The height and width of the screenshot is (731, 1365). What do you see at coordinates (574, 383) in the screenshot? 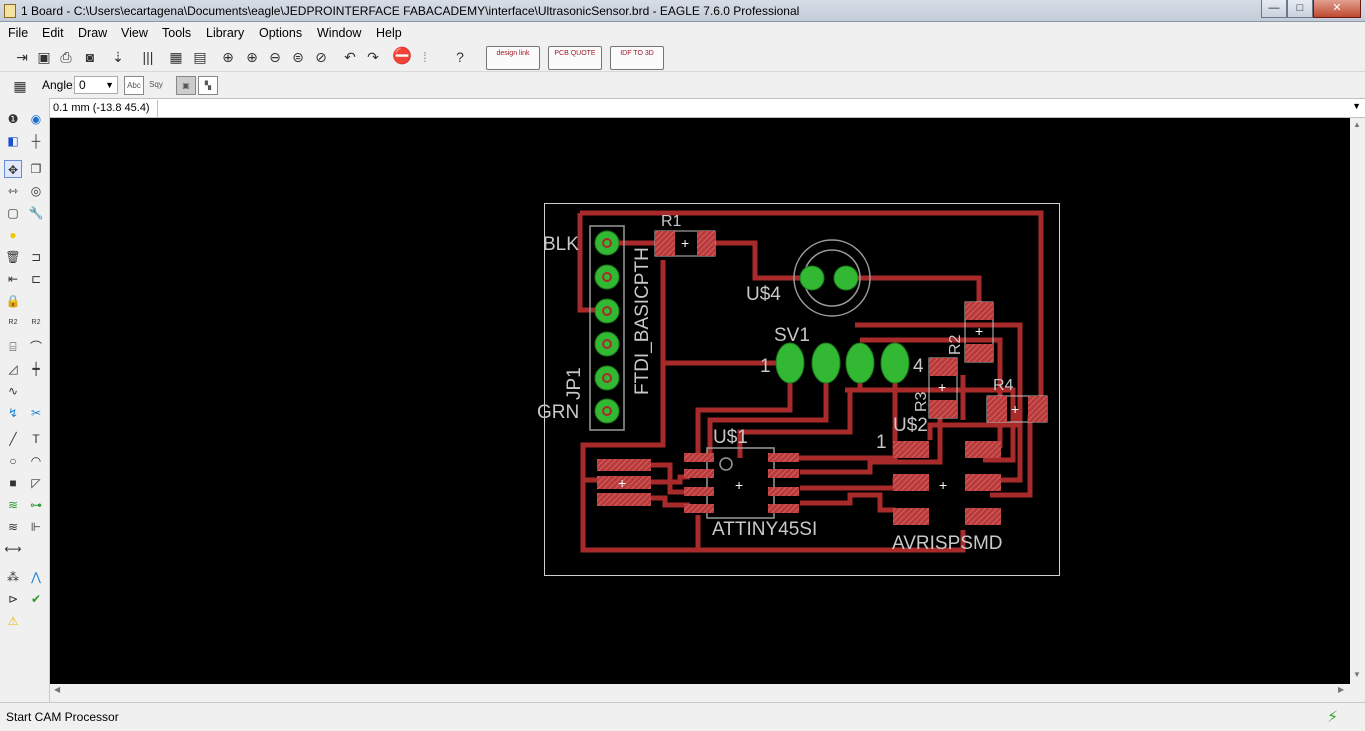
I see `label-jp1: JP1` at bounding box center [574, 383].